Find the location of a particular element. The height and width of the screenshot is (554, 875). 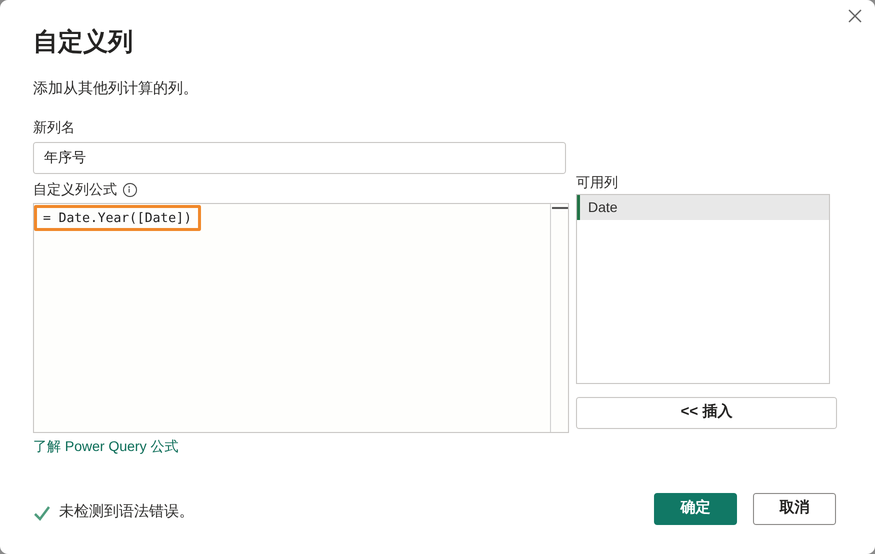

insert-button: << 插入 is located at coordinates (706, 412).